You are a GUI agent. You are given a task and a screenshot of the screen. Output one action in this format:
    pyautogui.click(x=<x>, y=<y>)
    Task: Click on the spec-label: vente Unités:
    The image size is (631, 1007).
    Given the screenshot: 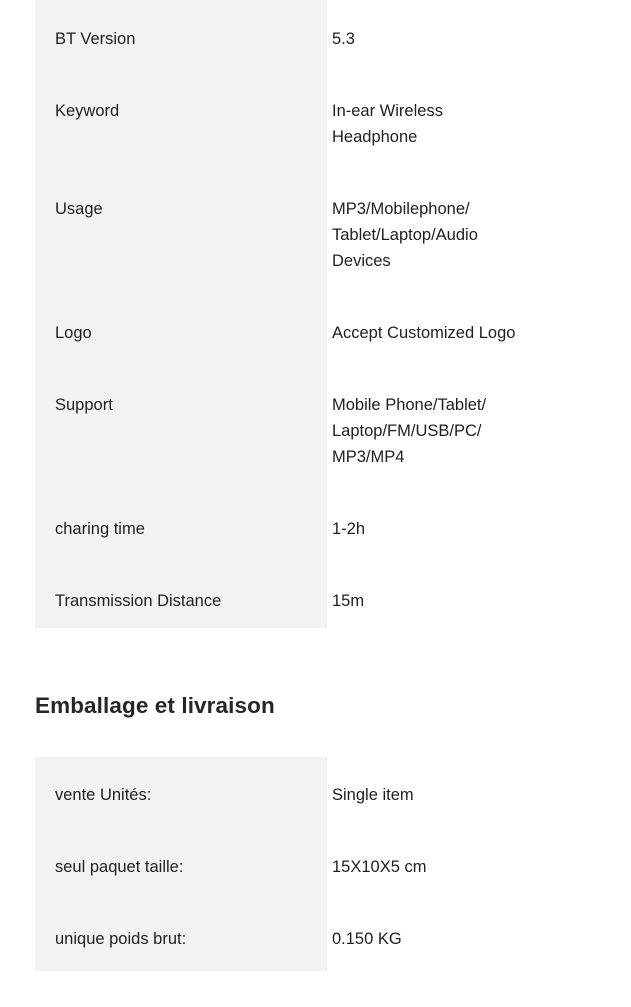 What is the action you would take?
    pyautogui.click(x=103, y=795)
    